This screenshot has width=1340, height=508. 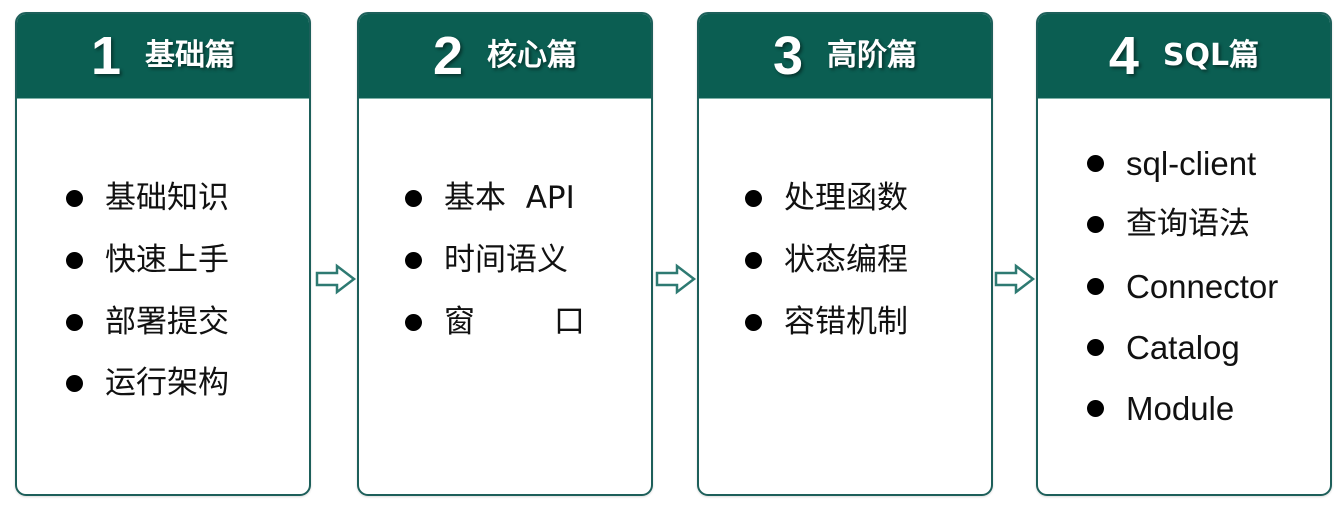 What do you see at coordinates (190, 55) in the screenshot?
I see `card-title: 基础篇` at bounding box center [190, 55].